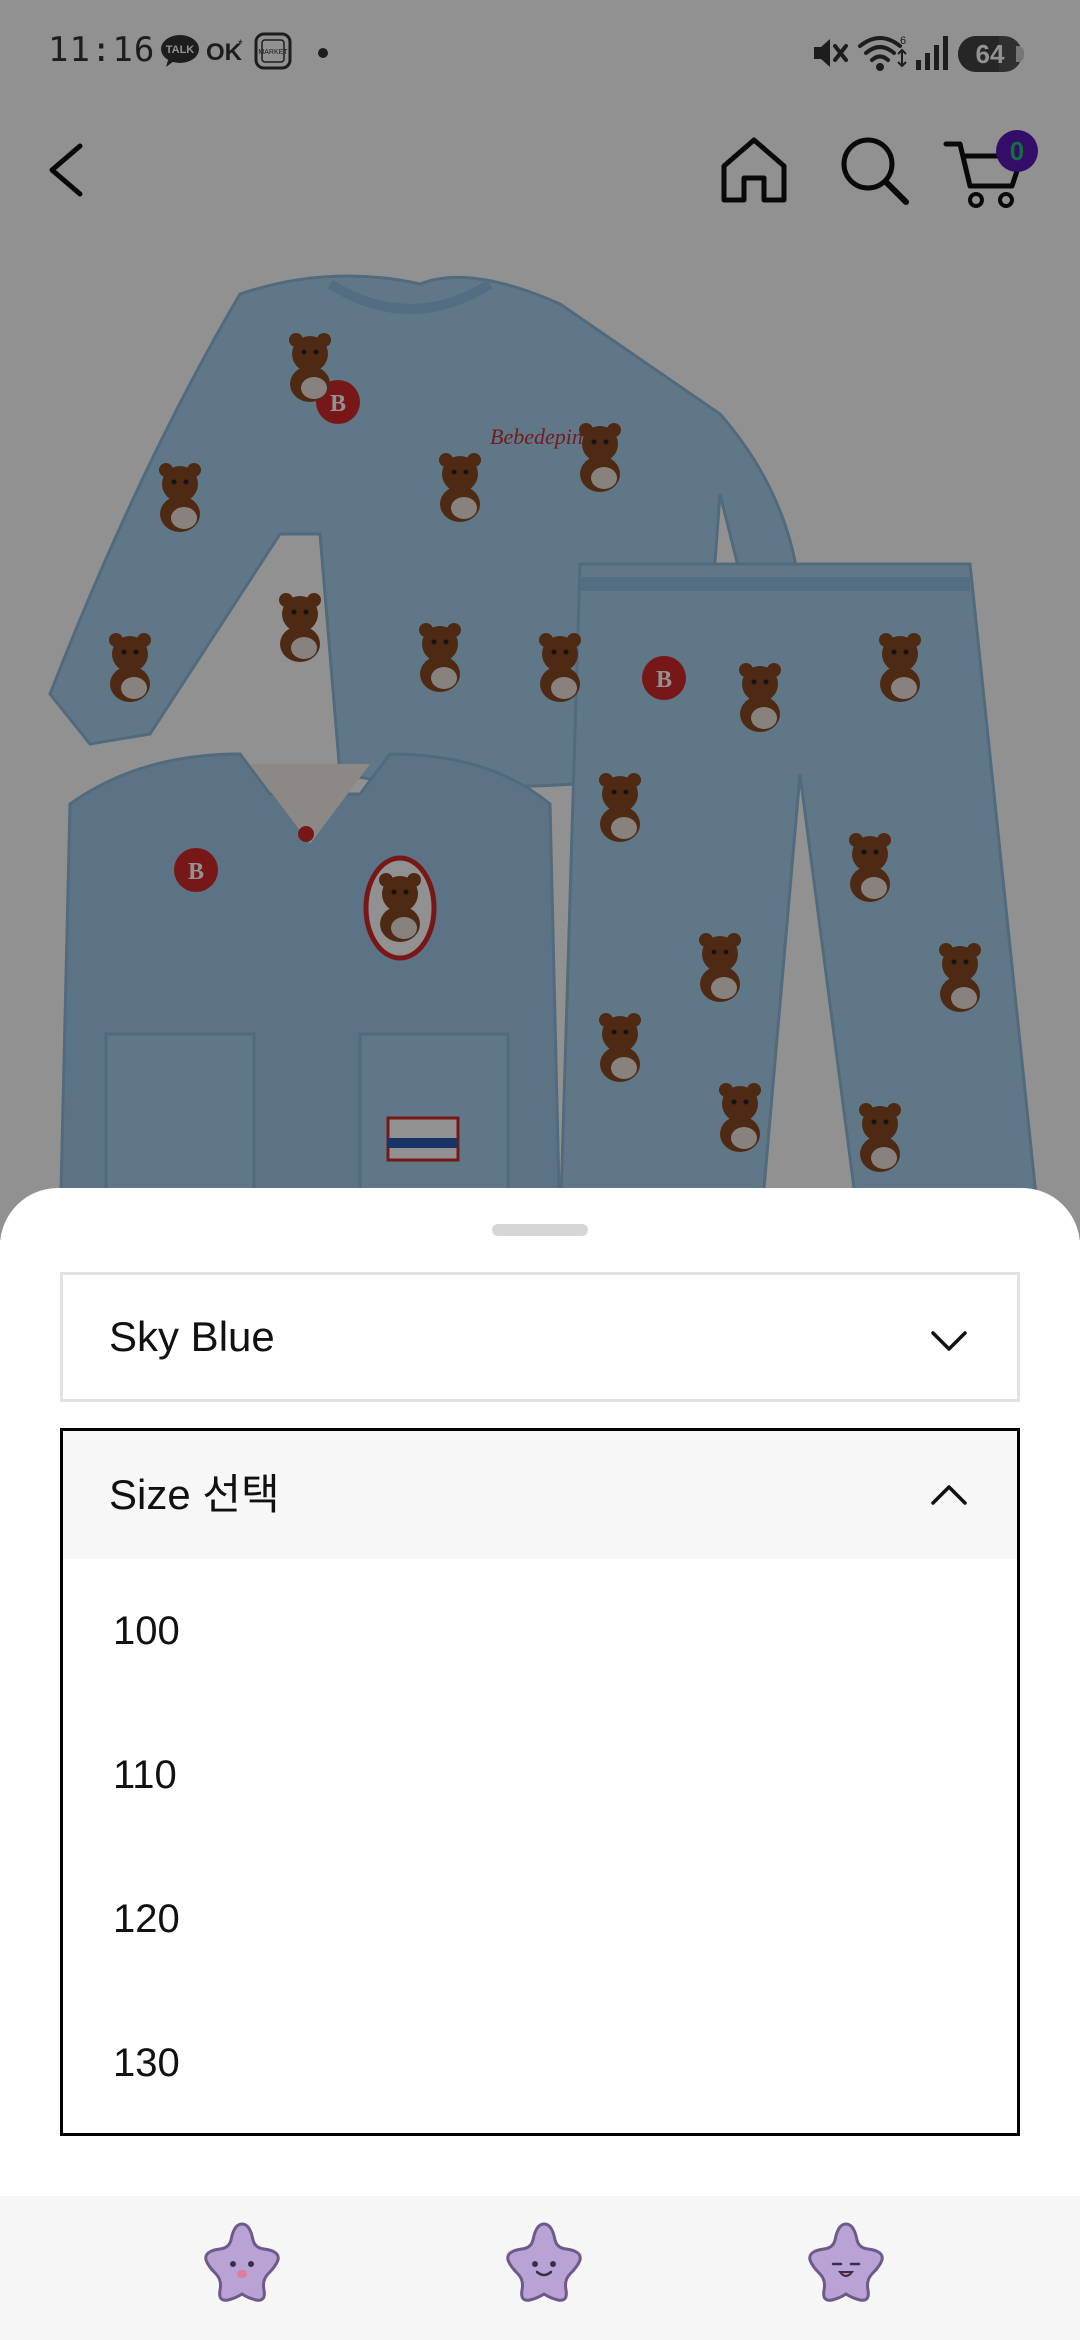 Image resolution: width=1080 pixels, height=2340 pixels. I want to click on size-option-100: 100, so click(540, 1631).